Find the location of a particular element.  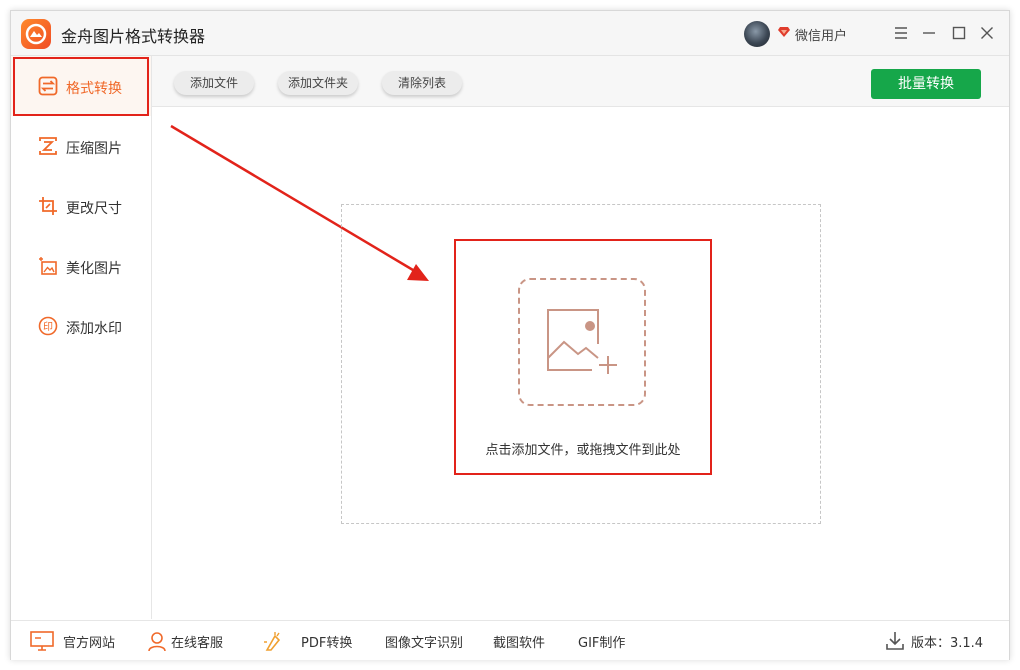

monitor-icon is located at coordinates (42, 641).